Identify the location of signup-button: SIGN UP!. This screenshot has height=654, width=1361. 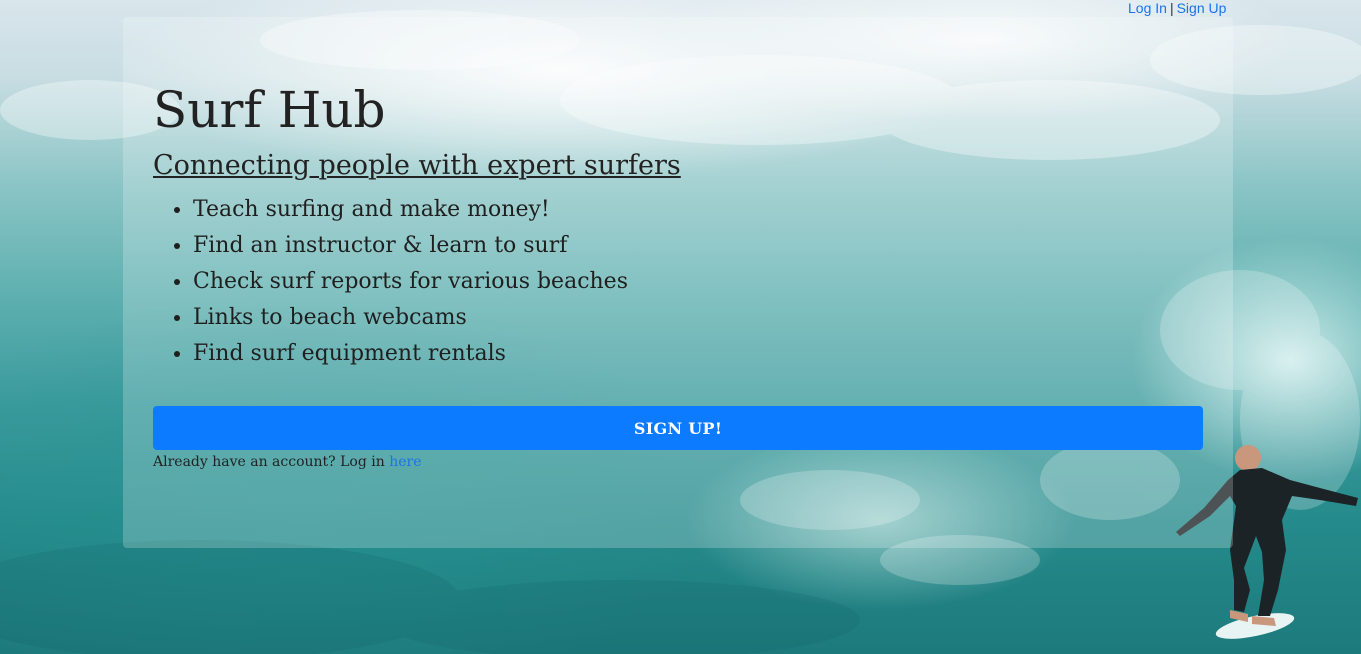
(678, 428).